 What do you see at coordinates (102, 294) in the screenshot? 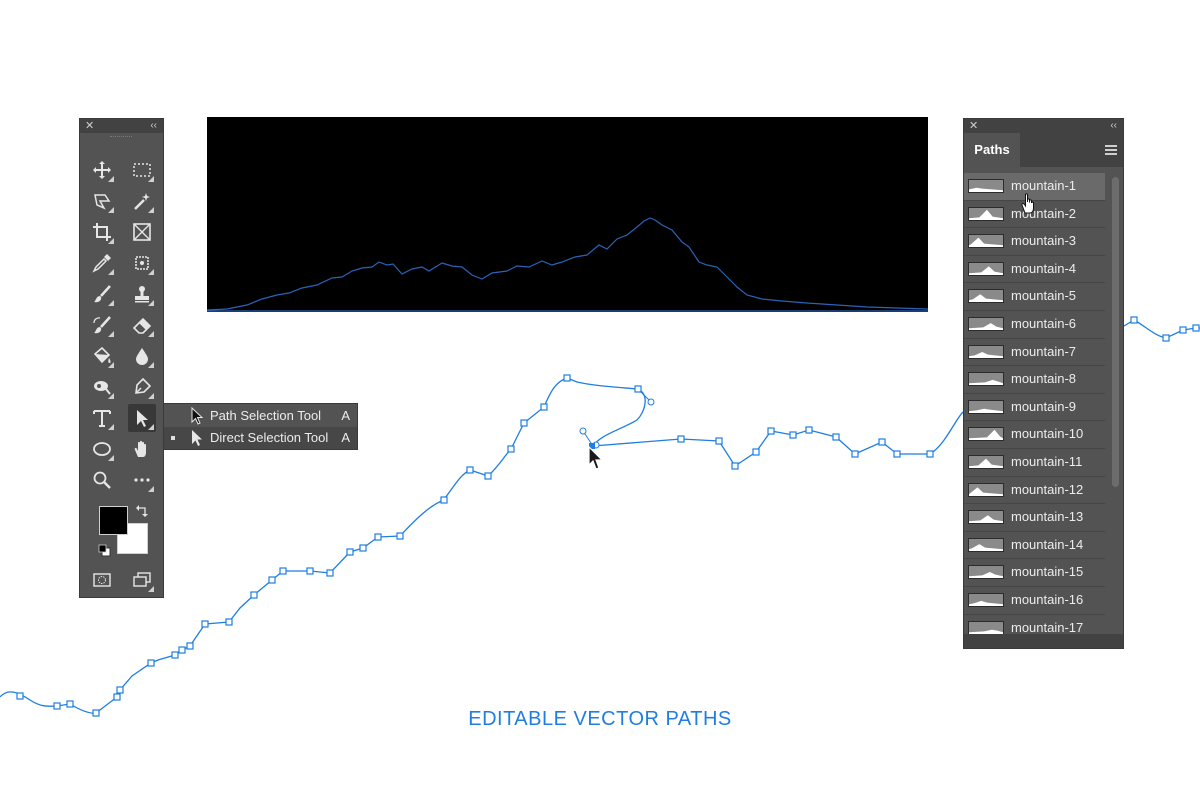
I see `brush-icon` at bounding box center [102, 294].